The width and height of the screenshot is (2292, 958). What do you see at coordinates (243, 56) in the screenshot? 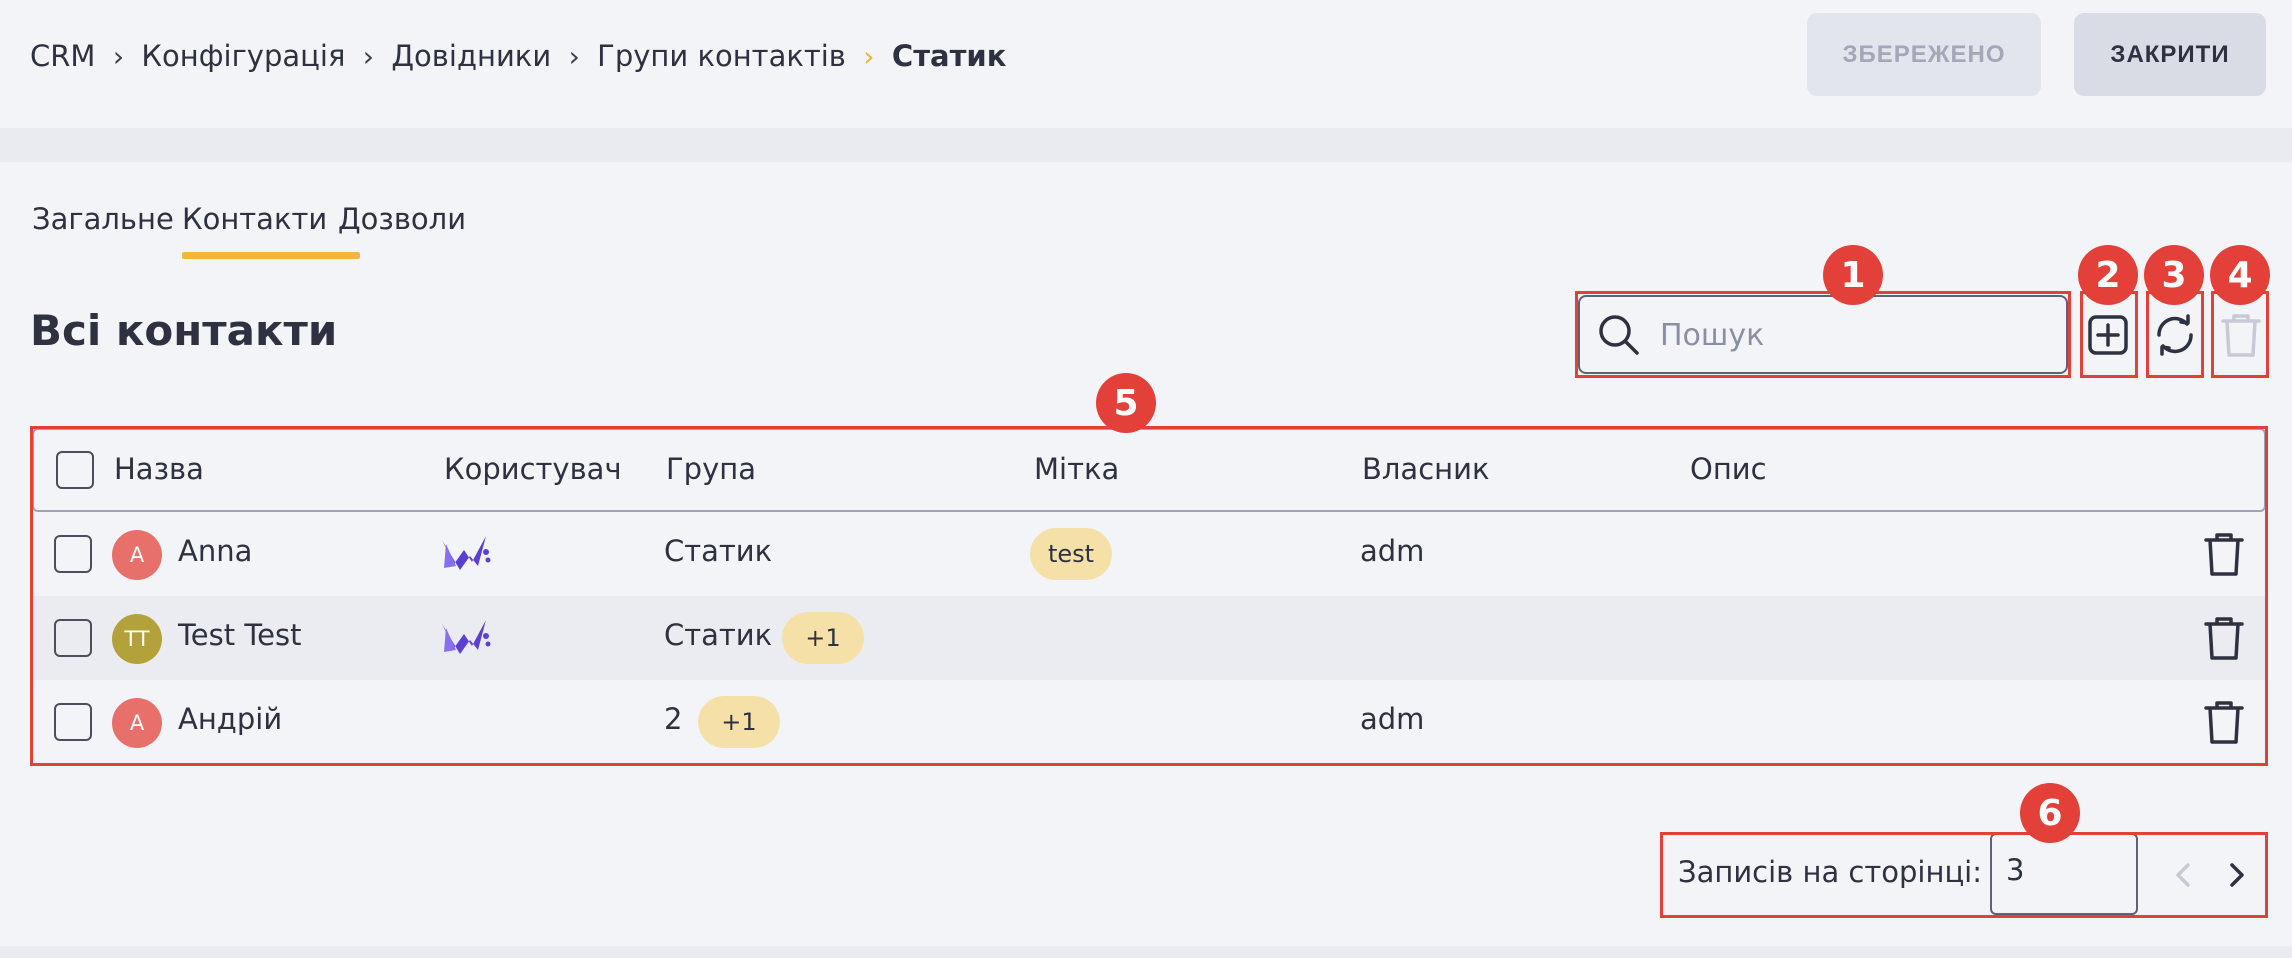
I see `breadcrumb-item-configuration: Конфігурація` at bounding box center [243, 56].